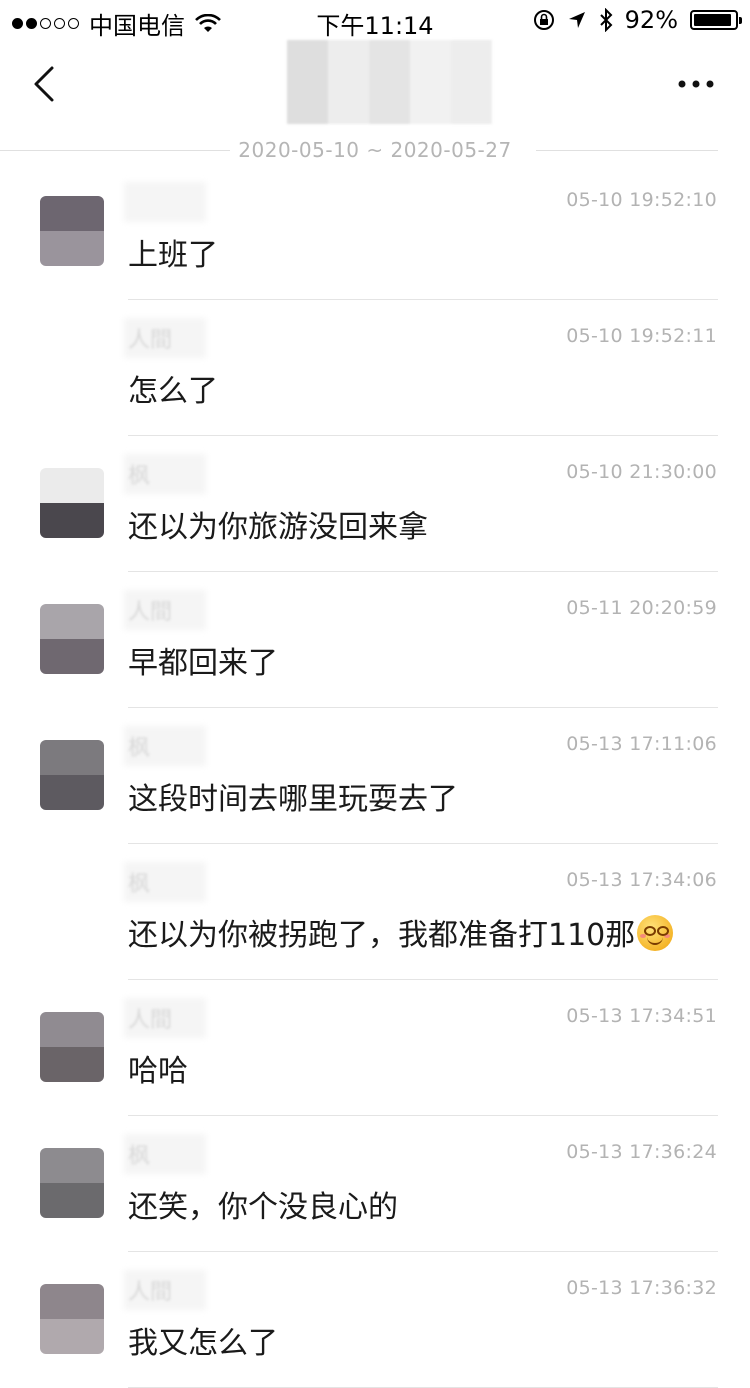  I want to click on message-text-content: 怎么了, so click(173, 391).